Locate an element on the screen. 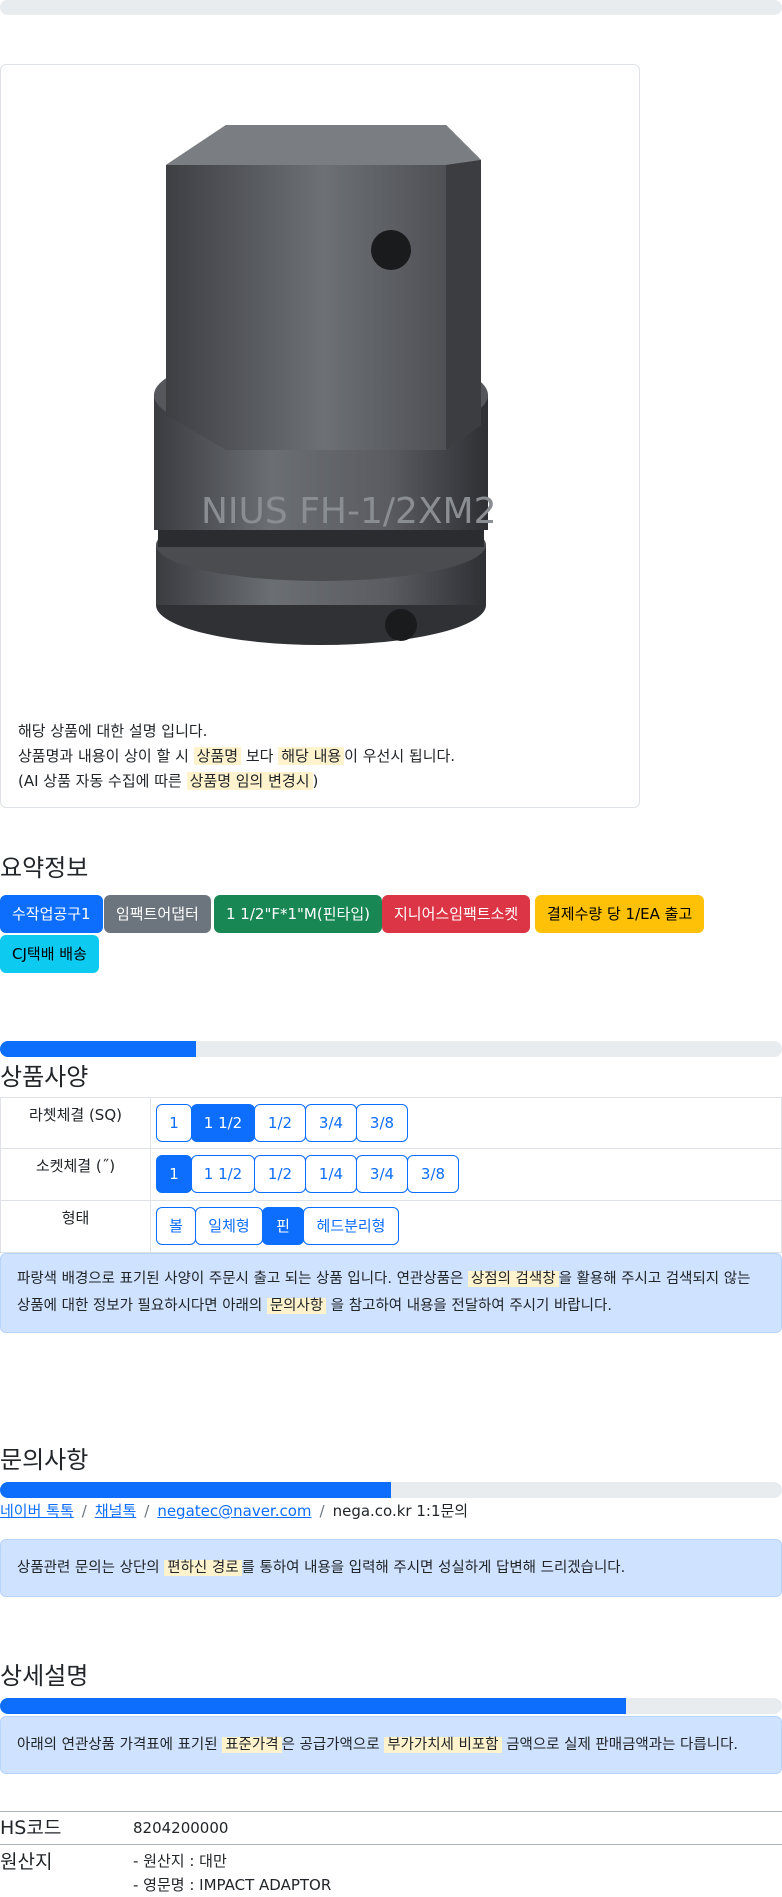 The width and height of the screenshot is (782, 1897). svg-text: NIUS FH-1/2XM2-4 is located at coordinates (348, 511).